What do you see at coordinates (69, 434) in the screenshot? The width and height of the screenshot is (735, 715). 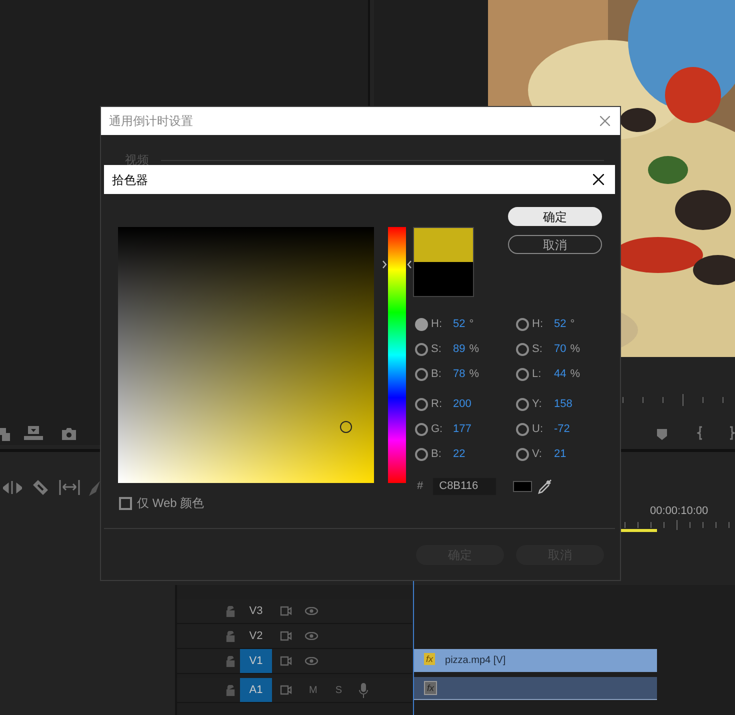 I see `camera-icon` at bounding box center [69, 434].